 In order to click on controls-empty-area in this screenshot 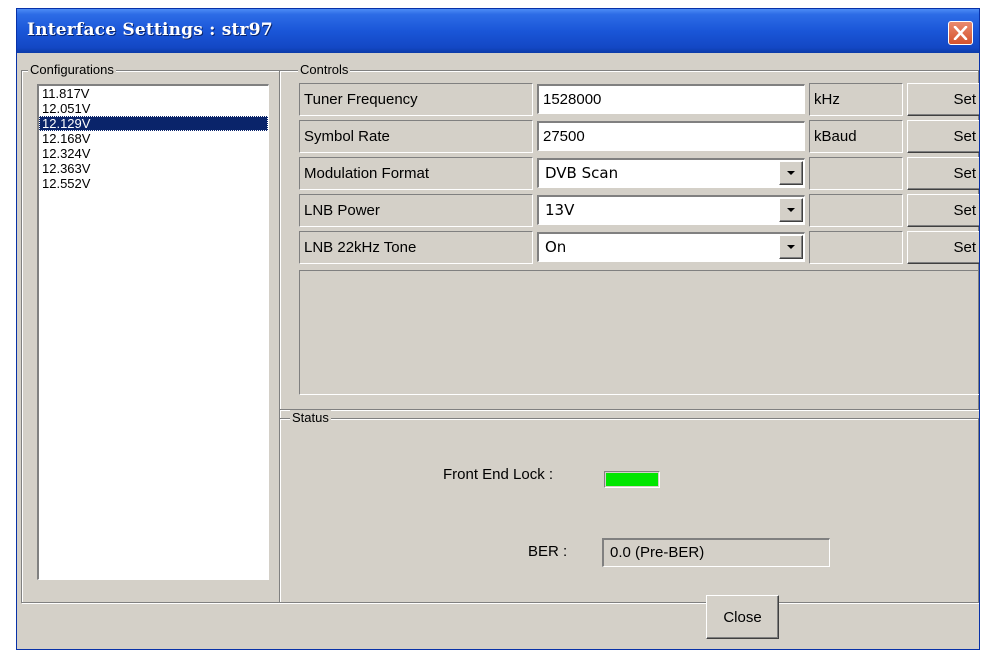, I will do `click(639, 332)`.